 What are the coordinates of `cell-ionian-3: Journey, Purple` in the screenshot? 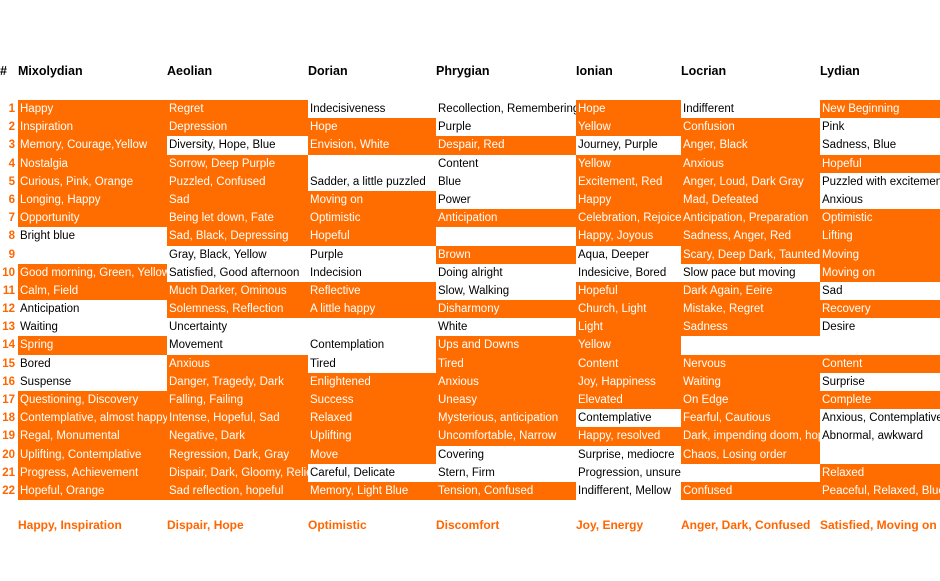 It's located at (628, 145).